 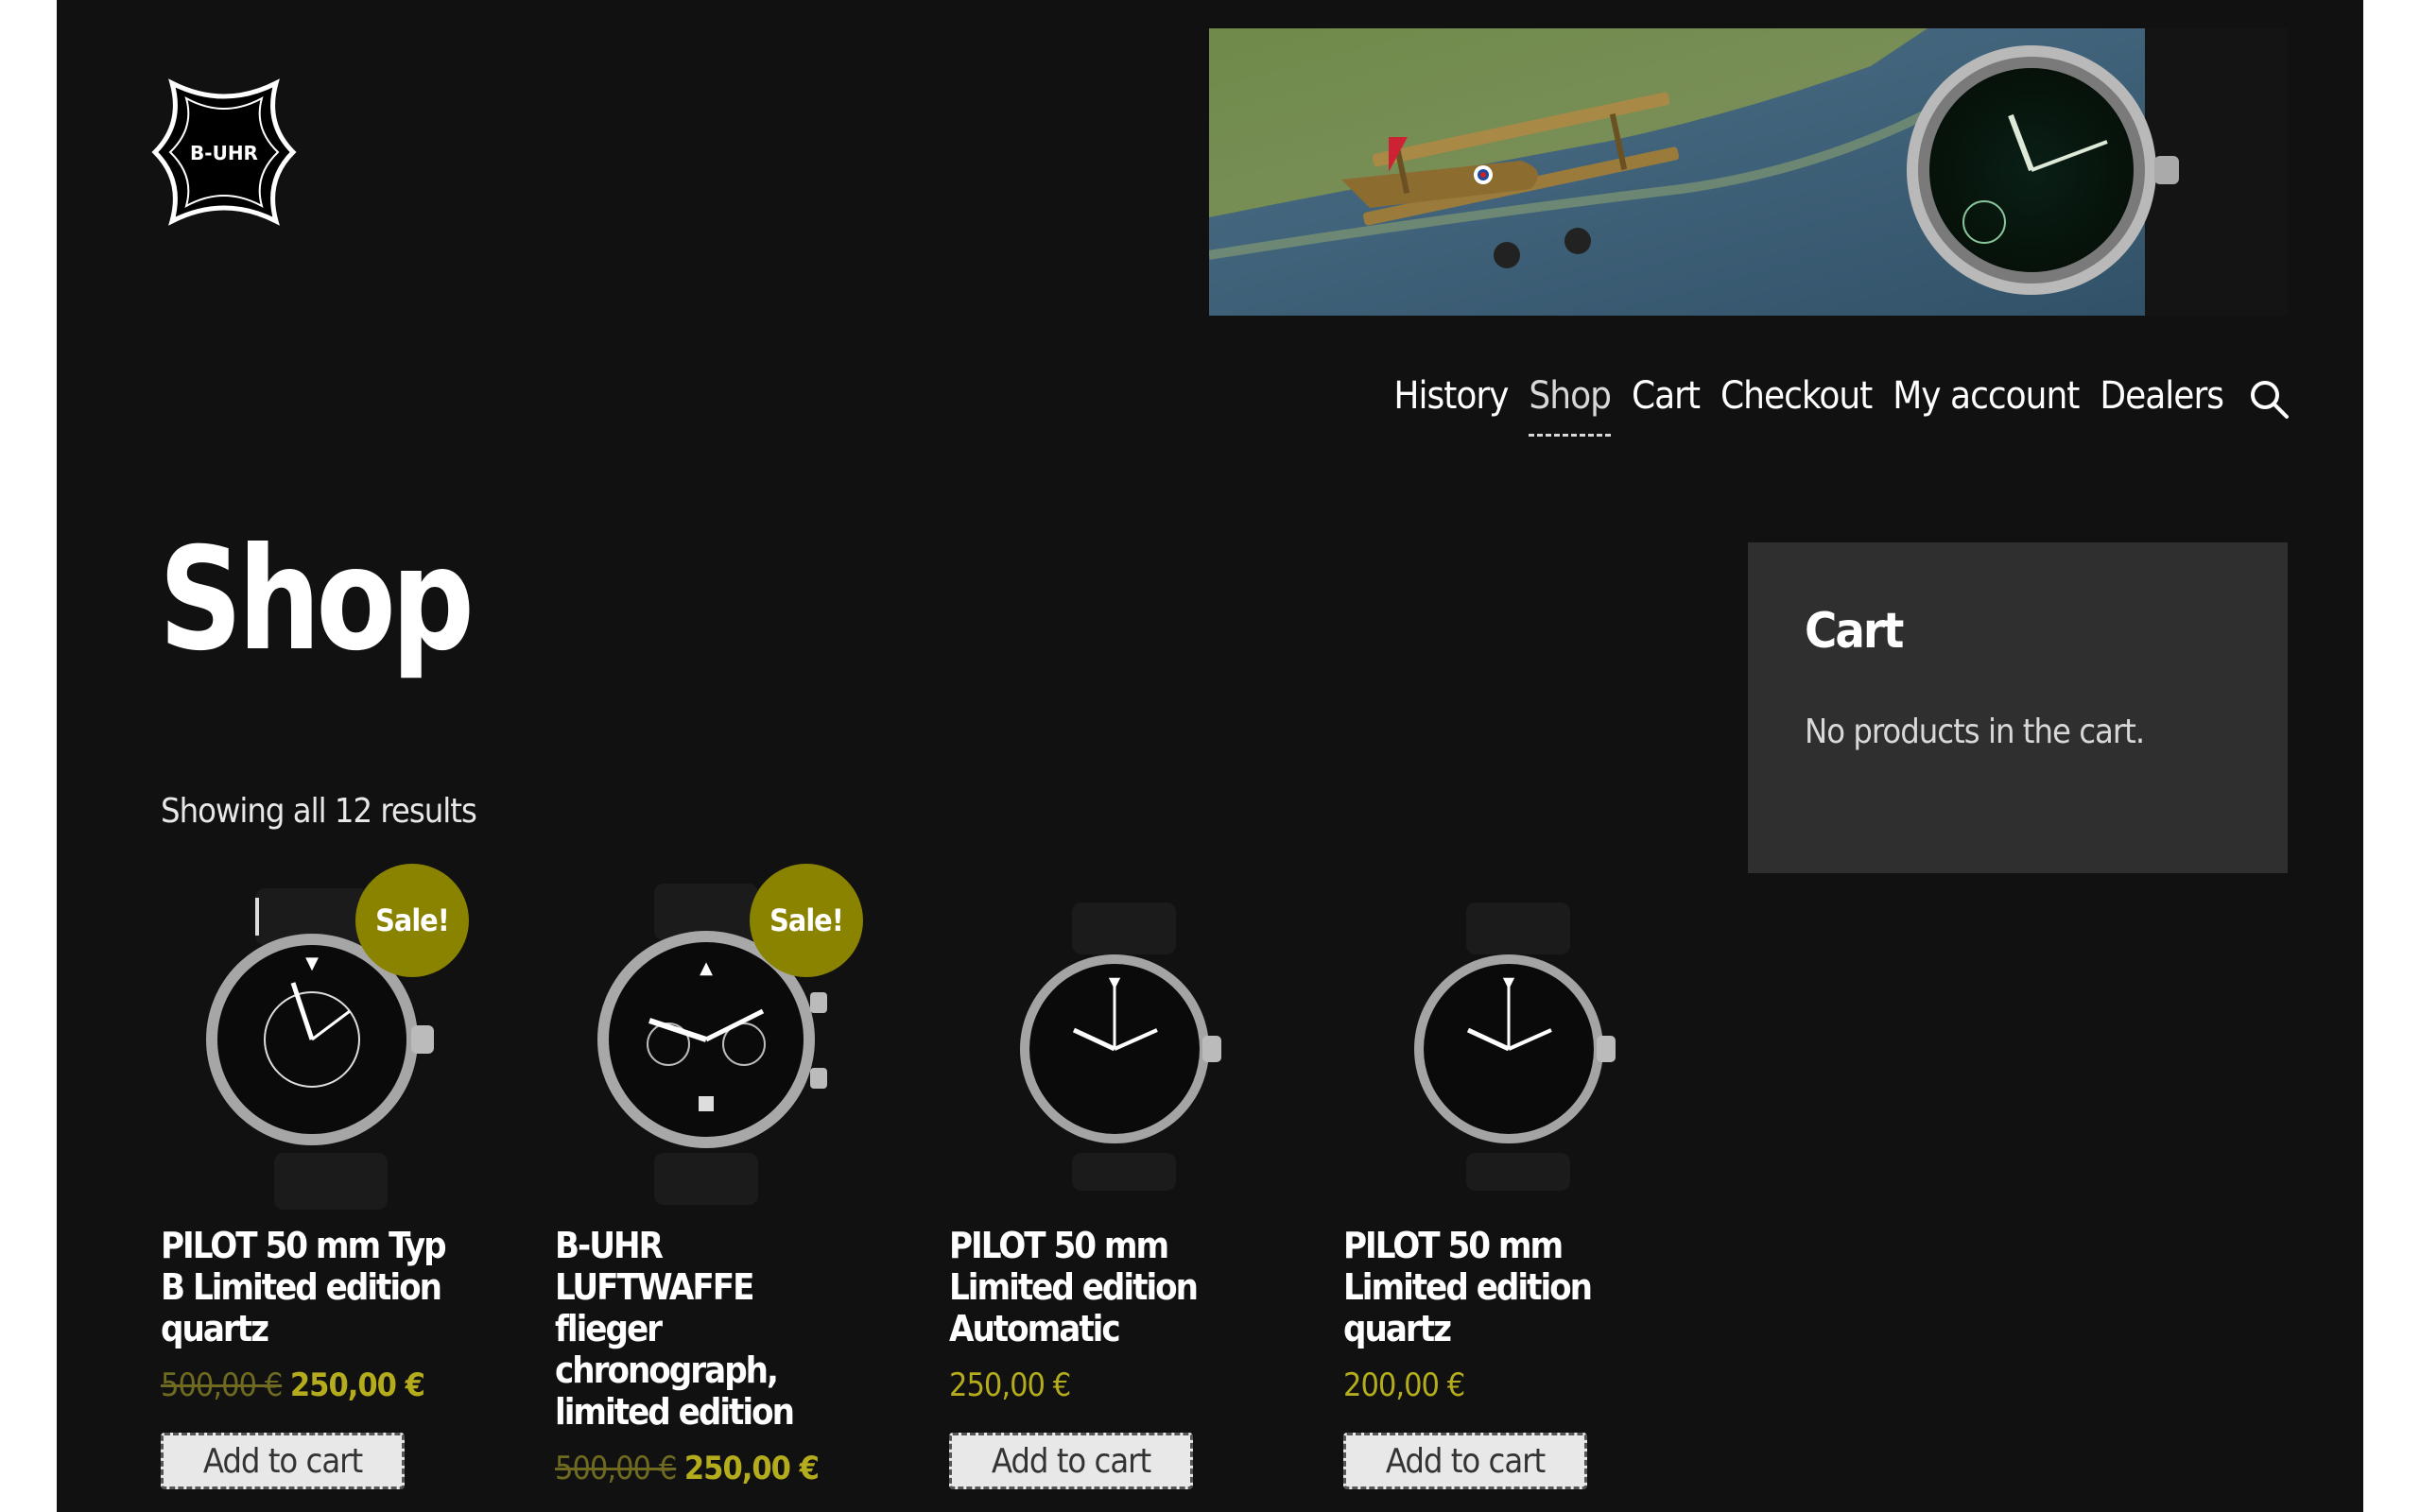 What do you see at coordinates (315, 1037) in the screenshot?
I see `product-image: ▼ Sale!` at bounding box center [315, 1037].